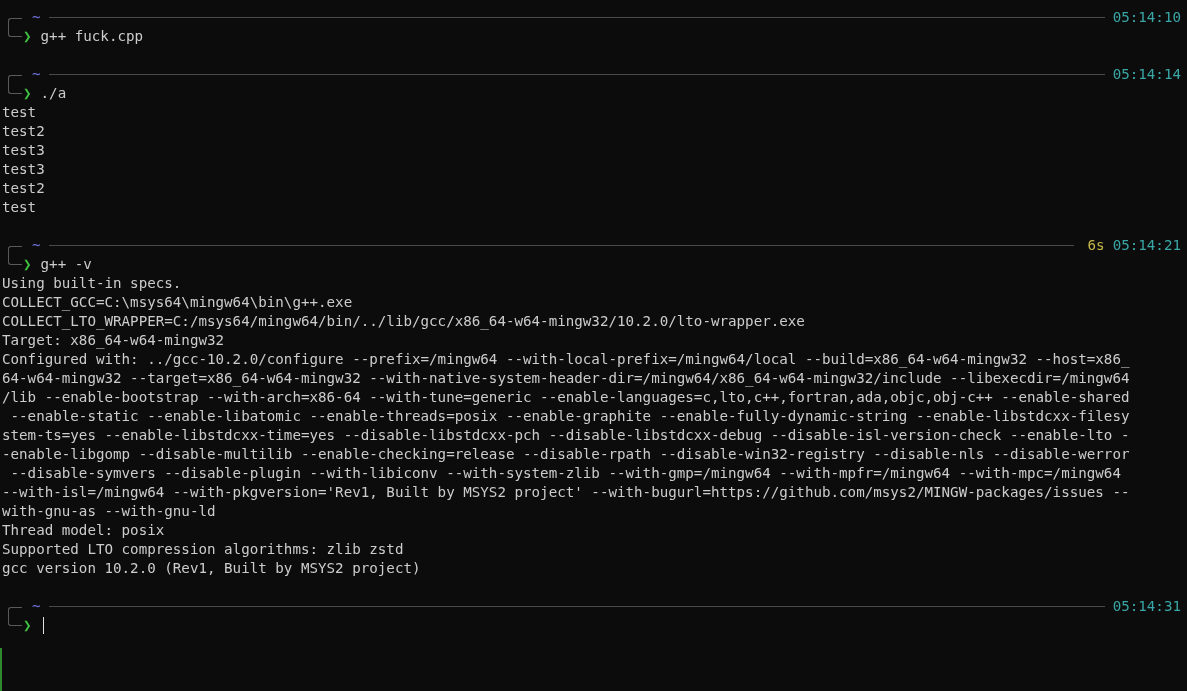 This screenshot has height=691, width=1187. I want to click on output-line: COLLECT_LTO_WRAPPER=C:/msys64/mingw64/bin/../lib/gcc/x86_64-w64-mingw32/10.2.0/lto-wrapper.exe, so click(403, 321).